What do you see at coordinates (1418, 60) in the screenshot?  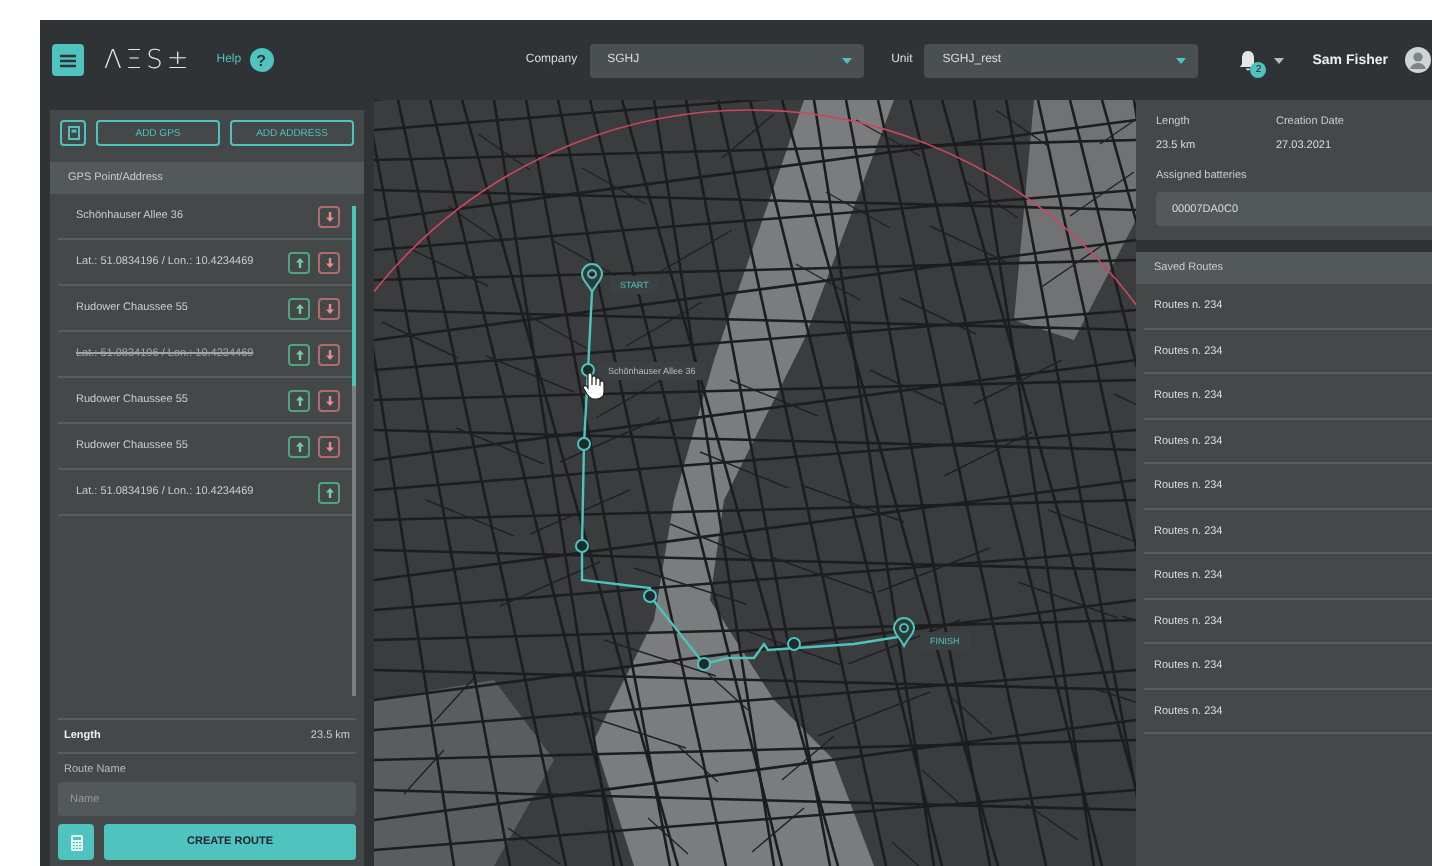 I see `avatar-icon` at bounding box center [1418, 60].